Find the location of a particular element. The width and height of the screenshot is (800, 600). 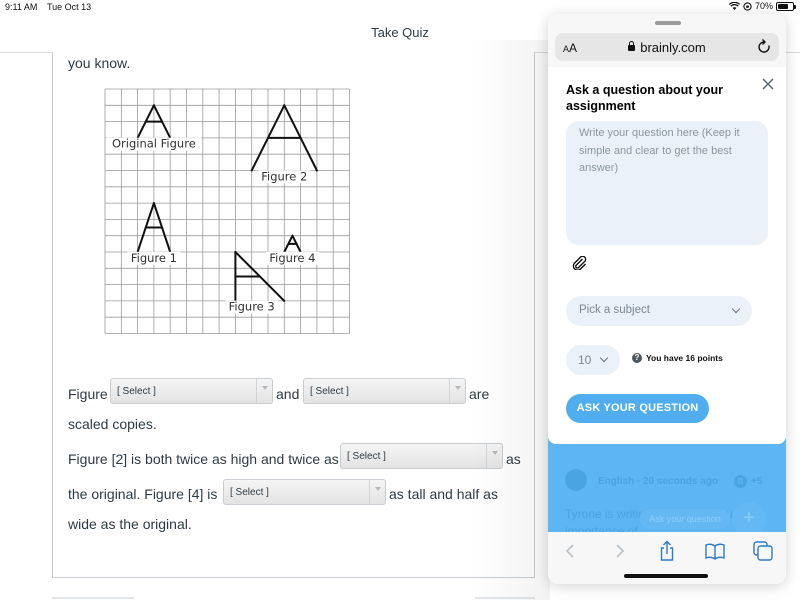

address-host: brainly.com is located at coordinates (667, 47).